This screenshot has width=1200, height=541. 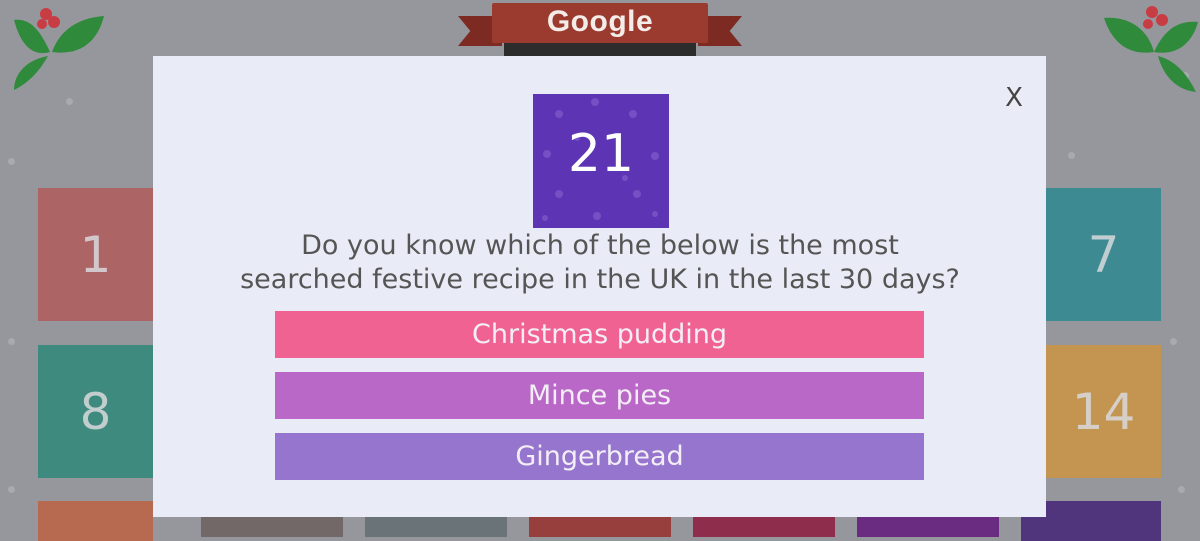 I want to click on page-title: Google, so click(x=600, y=21).